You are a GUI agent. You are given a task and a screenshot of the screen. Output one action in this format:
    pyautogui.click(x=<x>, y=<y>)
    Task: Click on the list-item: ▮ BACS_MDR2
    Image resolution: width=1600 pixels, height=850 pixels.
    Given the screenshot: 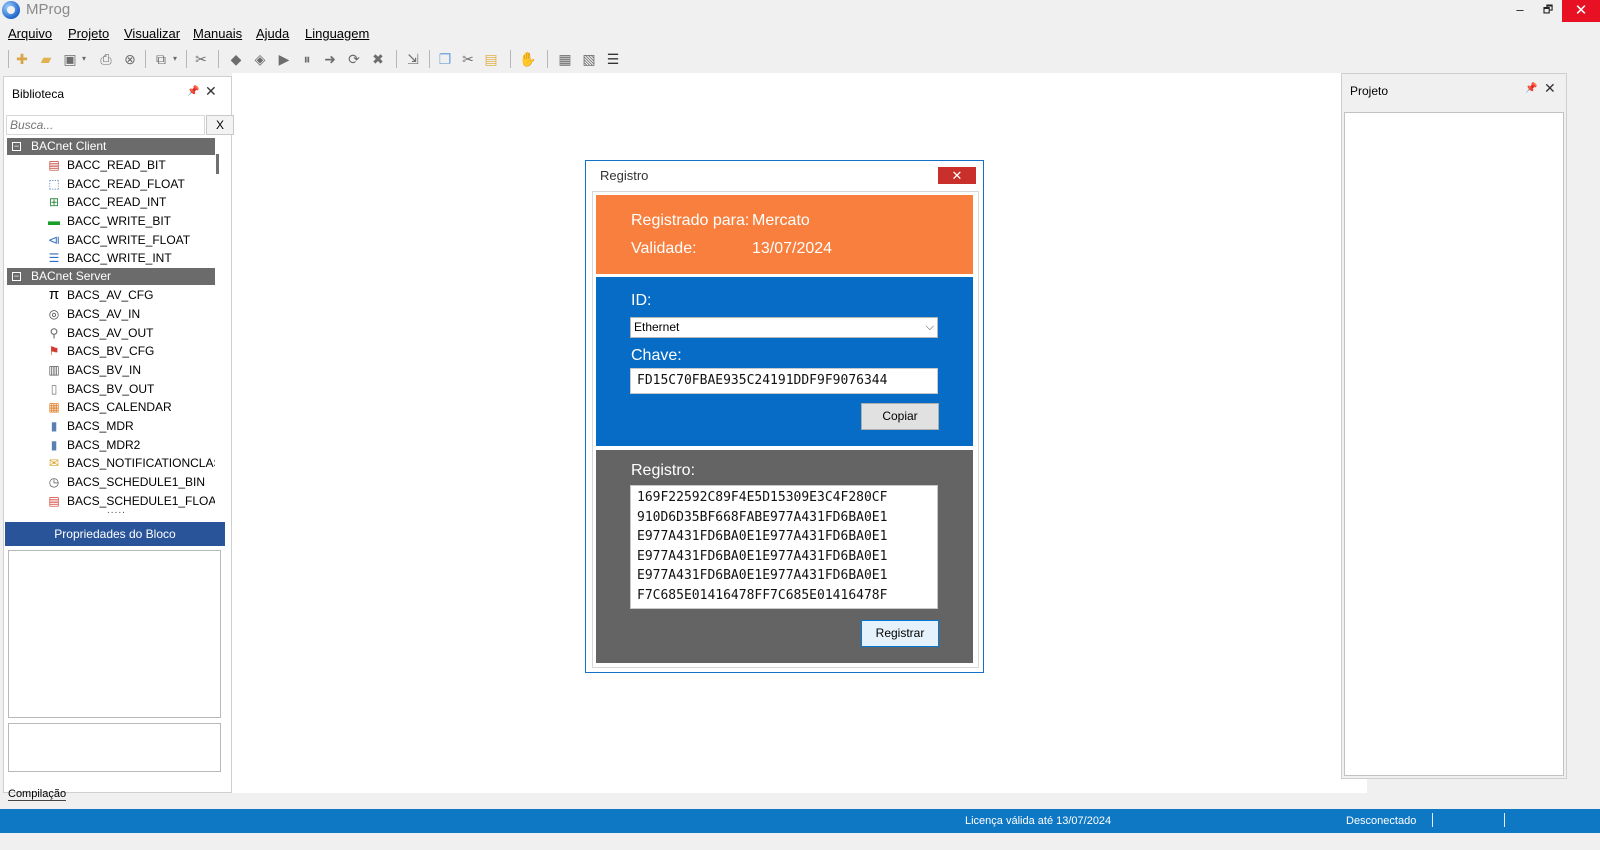 What is the action you would take?
    pyautogui.click(x=111, y=445)
    